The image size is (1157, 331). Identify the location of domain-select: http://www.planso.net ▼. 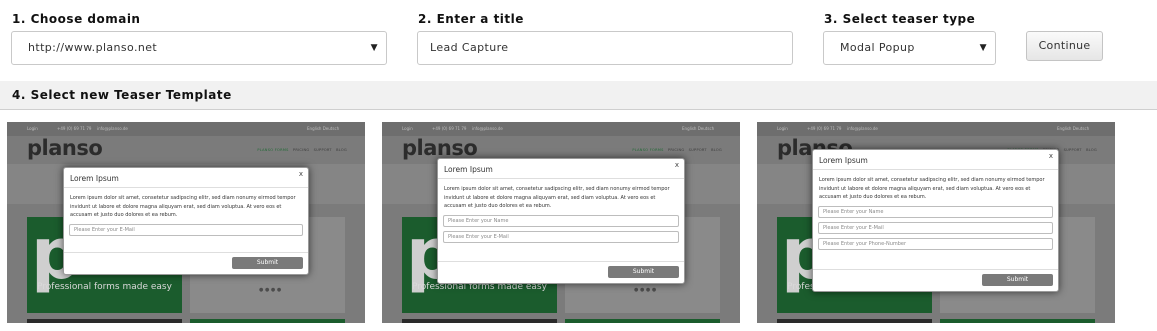
(199, 48).